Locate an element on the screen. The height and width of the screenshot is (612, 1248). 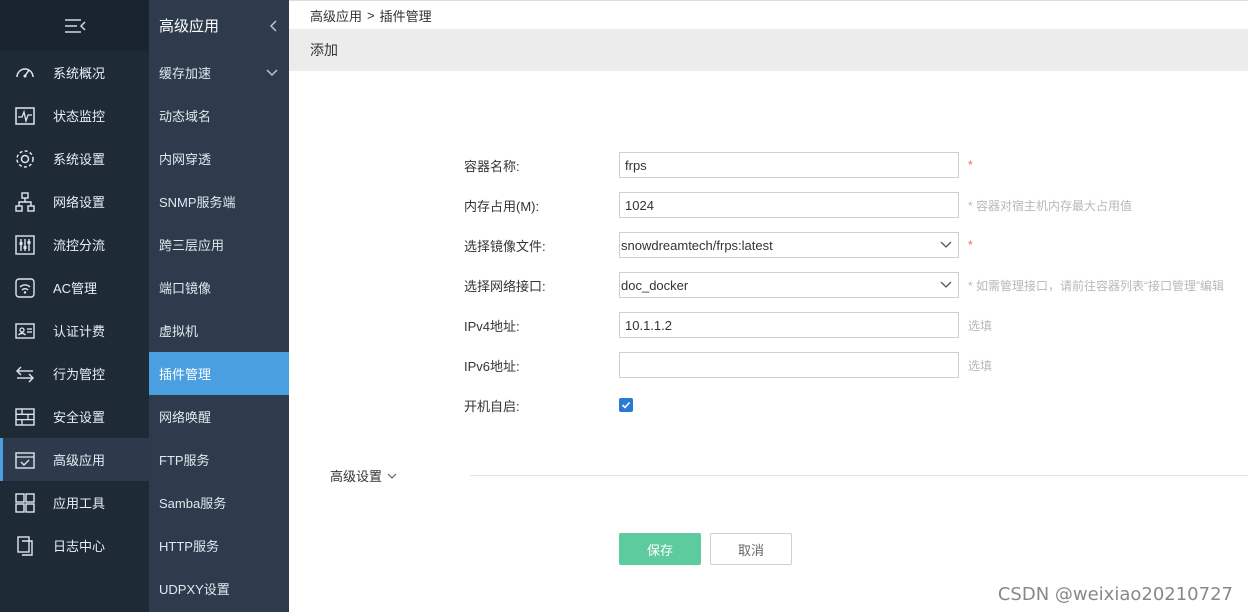
ipv6-label: IPv6地址: is located at coordinates (492, 366).